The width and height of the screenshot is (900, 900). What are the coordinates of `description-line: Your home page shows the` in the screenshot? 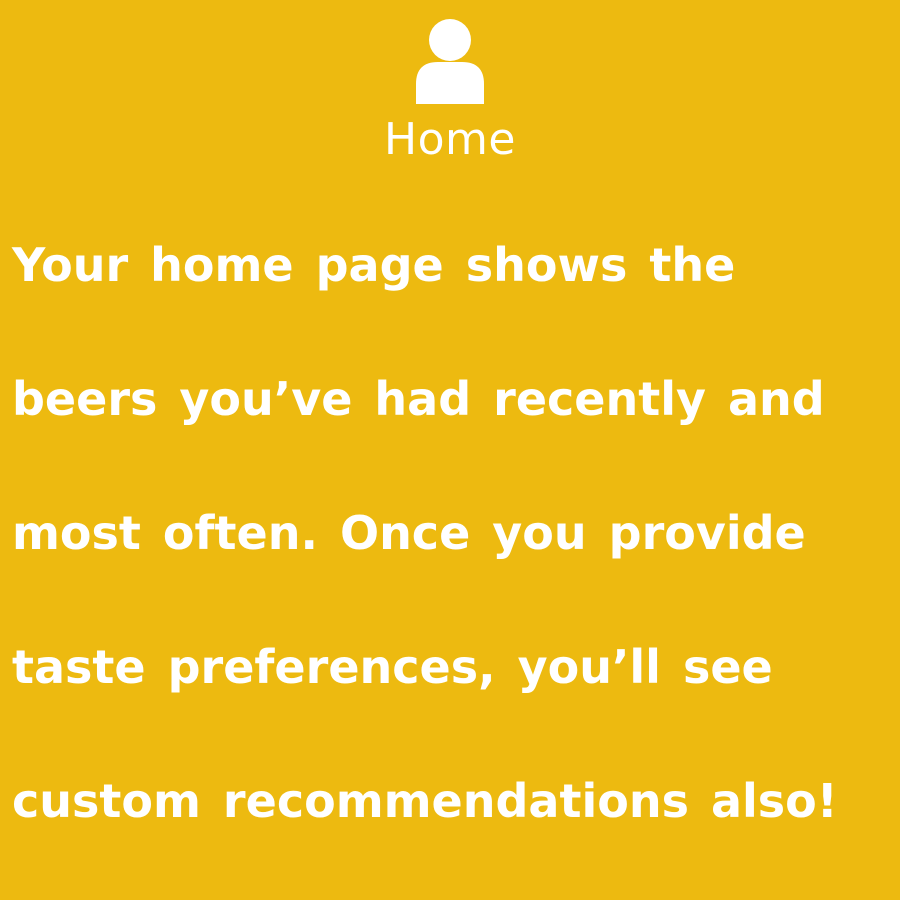 It's located at (374, 265).